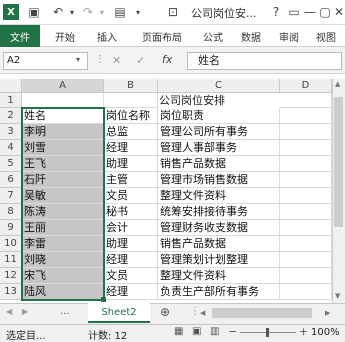 The image size is (345, 342). What do you see at coordinates (72, 12) in the screenshot?
I see `undo-dropdown-icon: ▾` at bounding box center [72, 12].